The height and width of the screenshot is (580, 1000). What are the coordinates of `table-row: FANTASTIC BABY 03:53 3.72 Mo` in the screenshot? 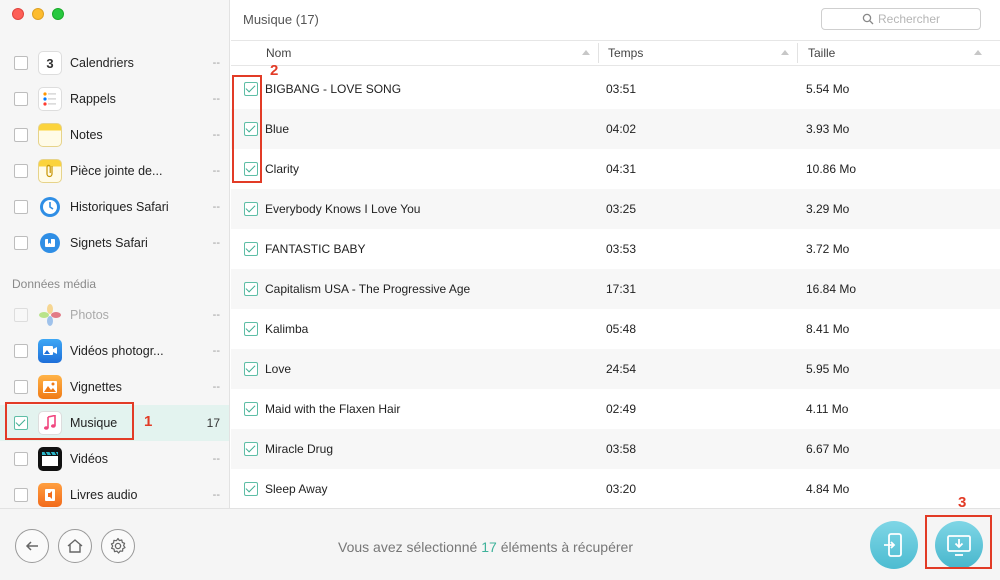 It's located at (615, 249).